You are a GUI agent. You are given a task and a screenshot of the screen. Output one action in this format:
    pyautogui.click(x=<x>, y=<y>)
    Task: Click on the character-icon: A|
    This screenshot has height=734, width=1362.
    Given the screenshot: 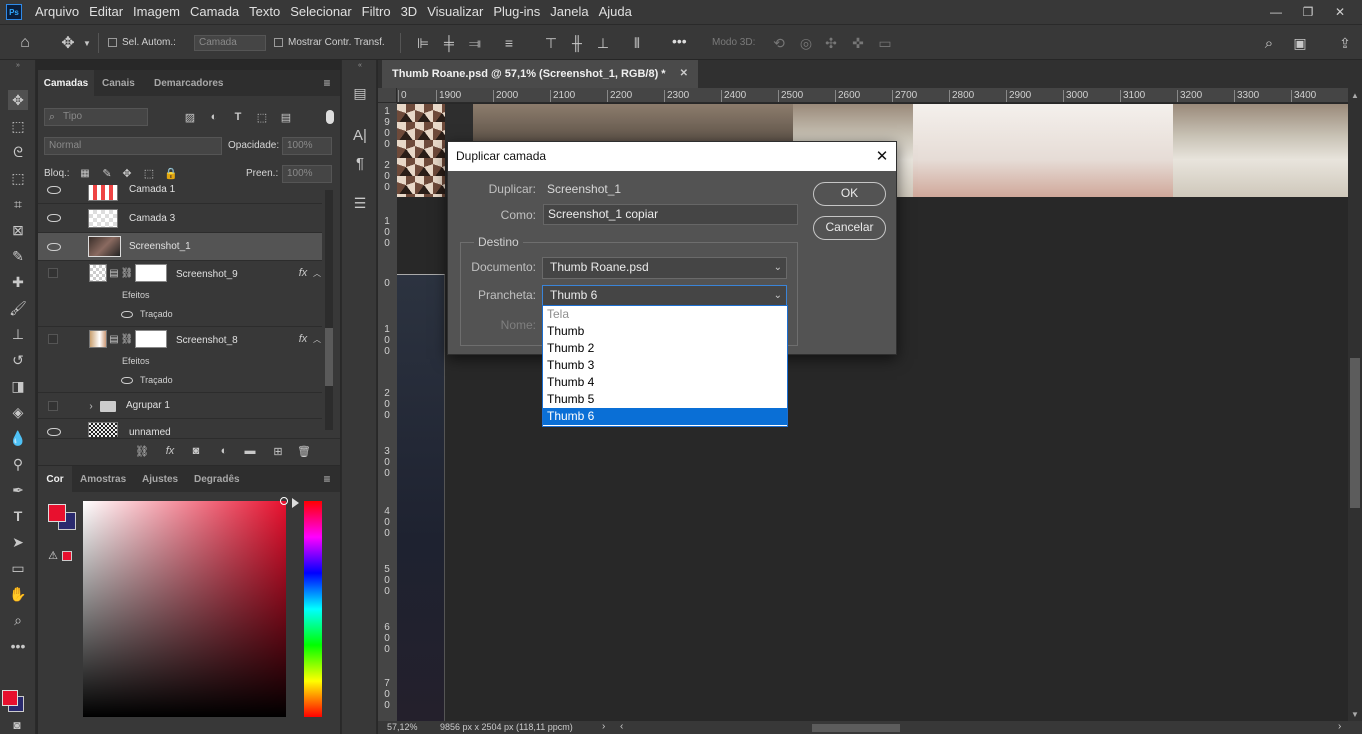 What is the action you would take?
    pyautogui.click(x=360, y=135)
    